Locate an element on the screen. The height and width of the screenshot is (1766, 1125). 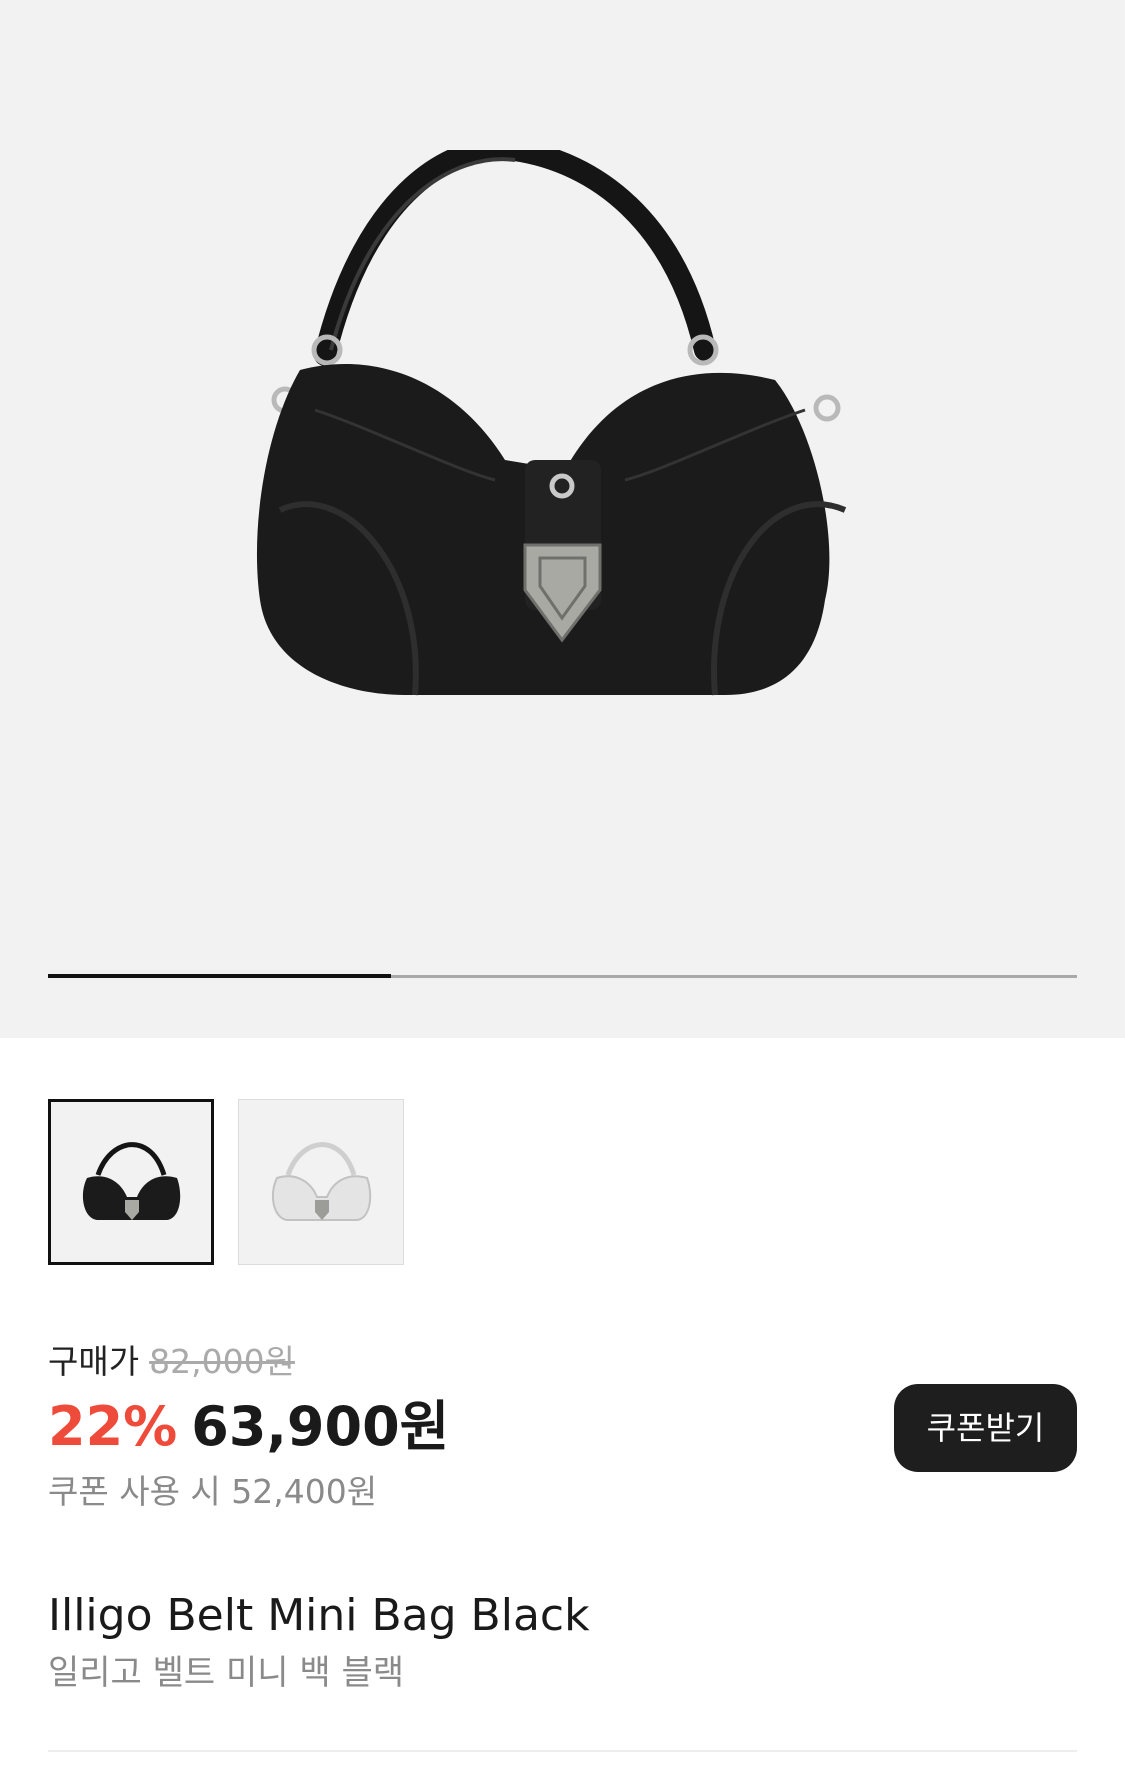
thumbnail-silver is located at coordinates (321, 1182).